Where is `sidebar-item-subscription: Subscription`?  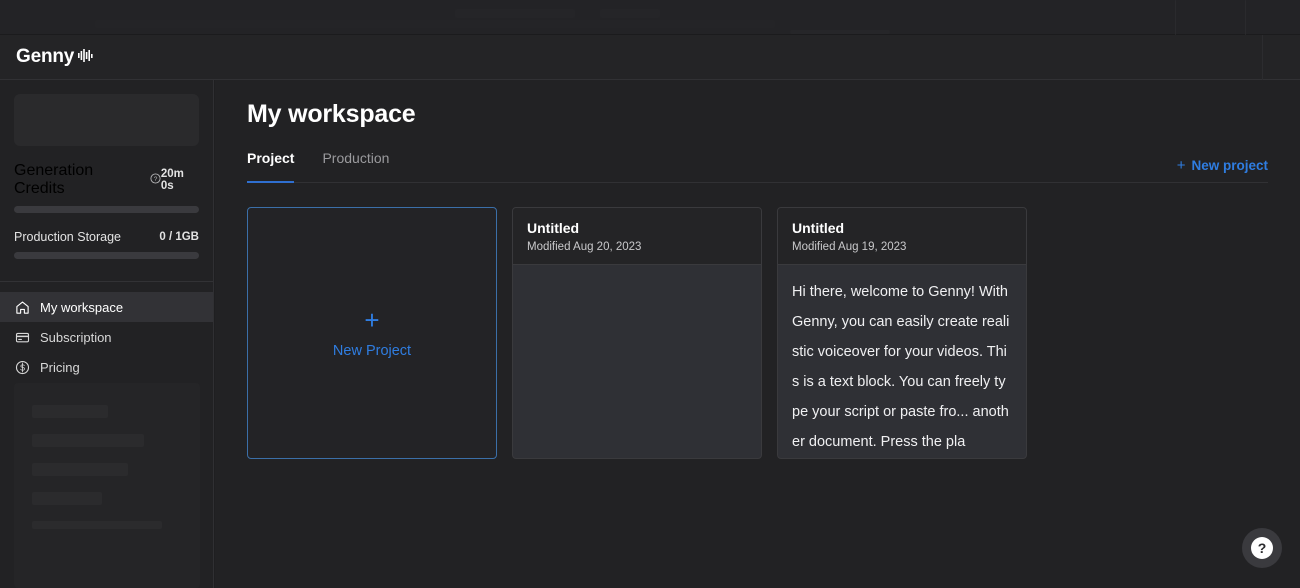
sidebar-item-subscription: Subscription is located at coordinates (106, 337).